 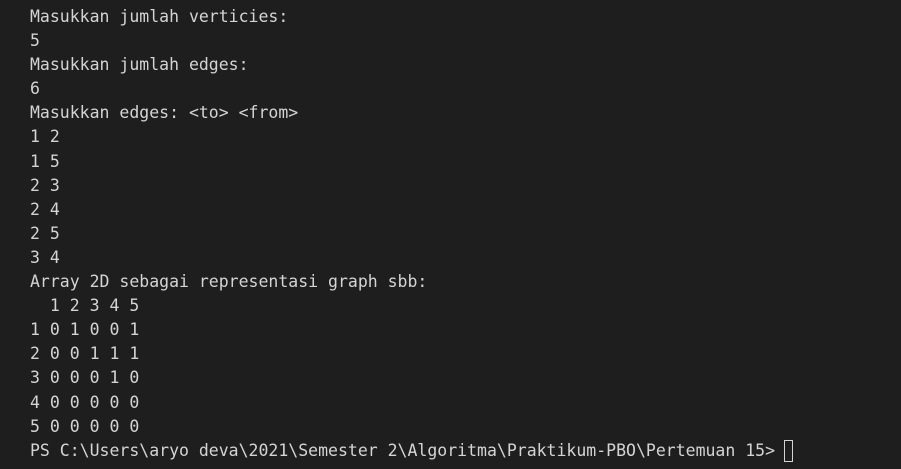 I want to click on output-line: 1 2, so click(x=45, y=137).